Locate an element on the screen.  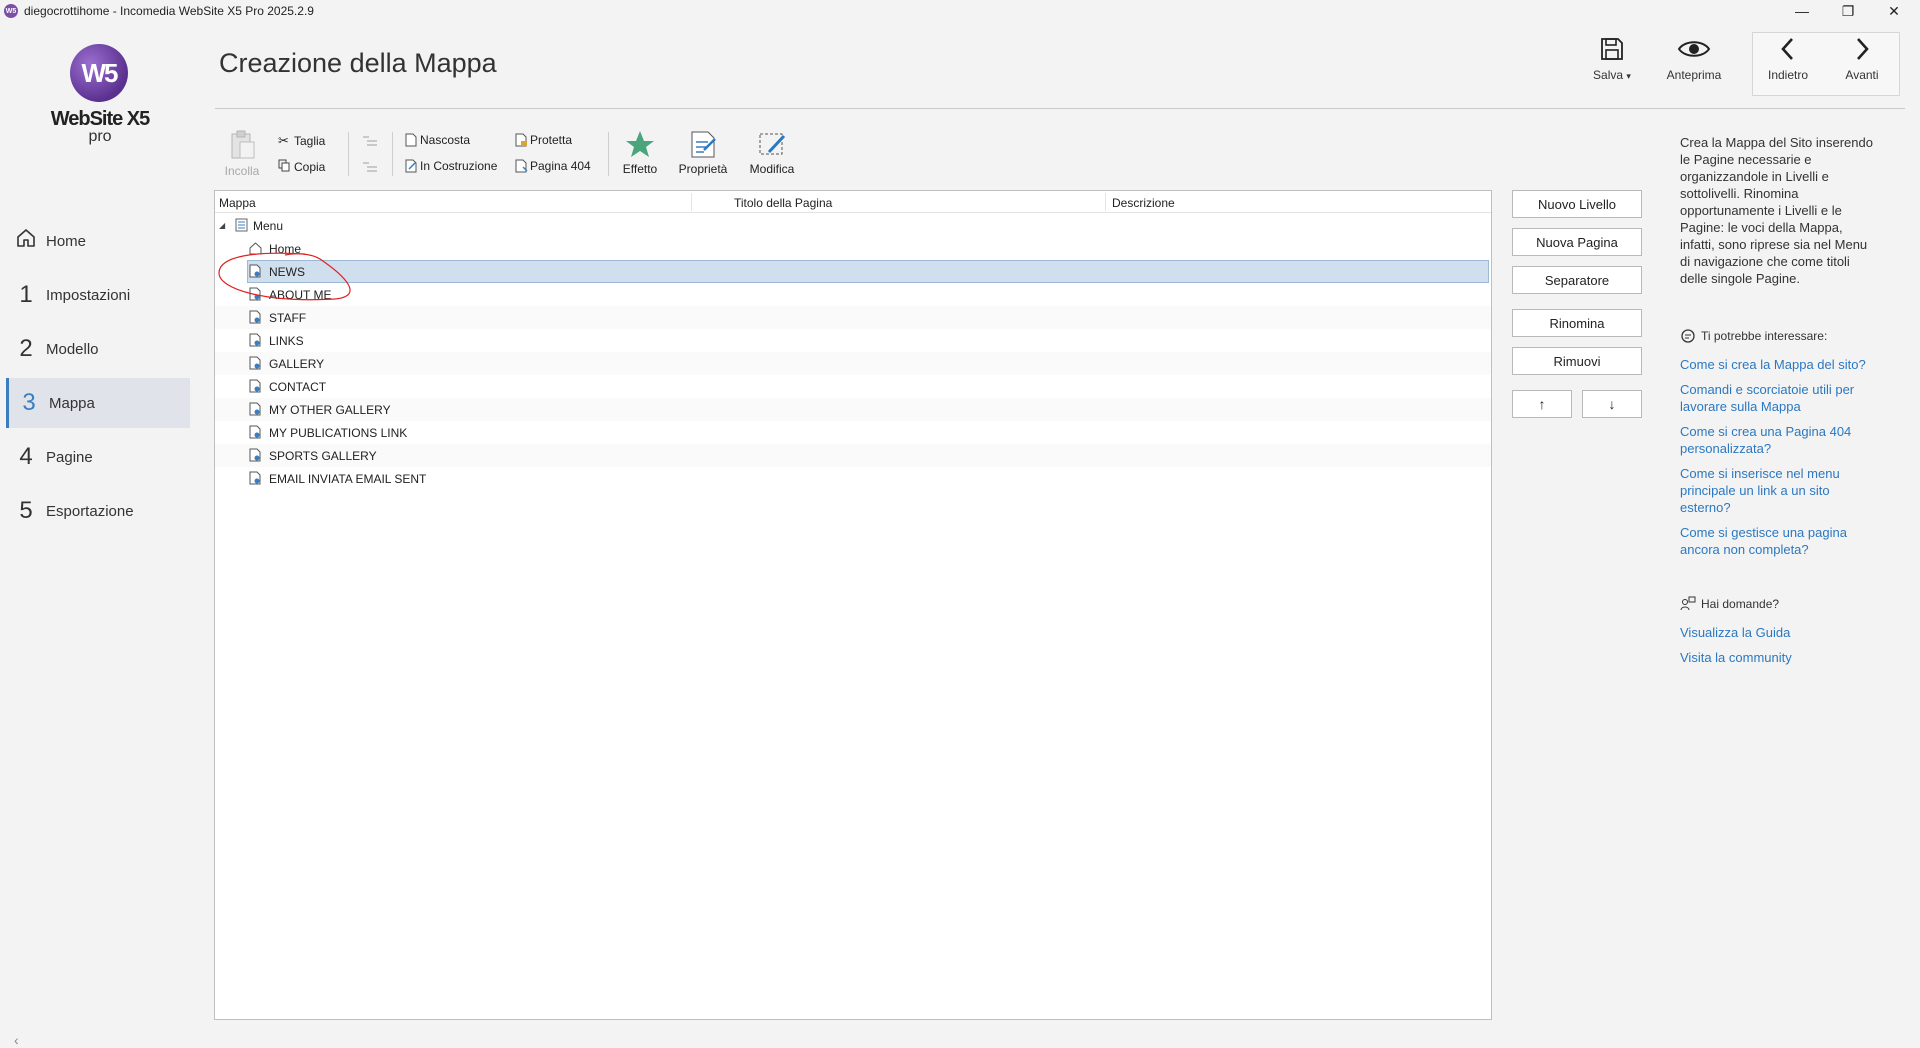
tree-row-my-other-gallery: MY OTHER GALLERY is located at coordinates (853, 409).